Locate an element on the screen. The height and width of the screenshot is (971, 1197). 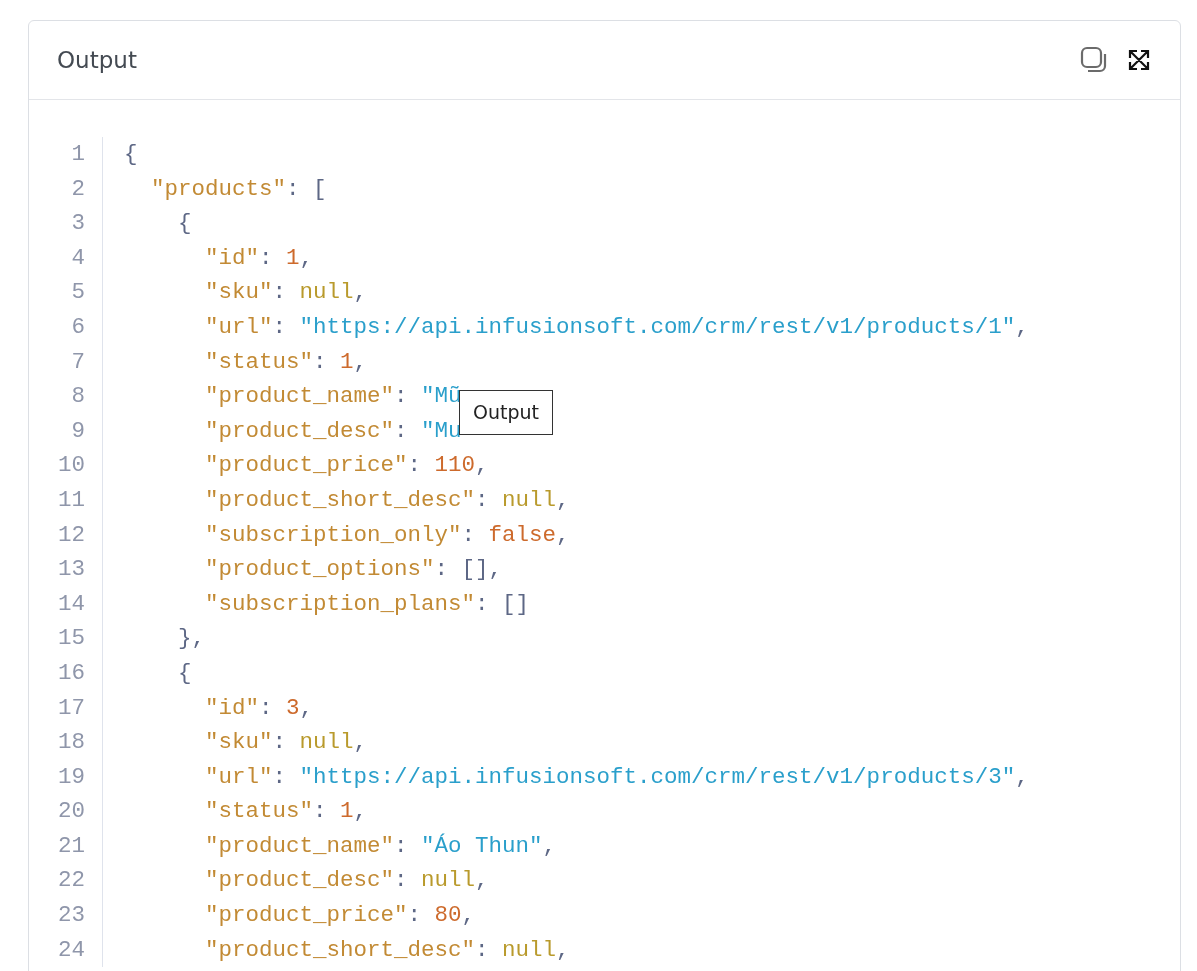
code-line: "product_desc": null, is located at coordinates (347, 881).